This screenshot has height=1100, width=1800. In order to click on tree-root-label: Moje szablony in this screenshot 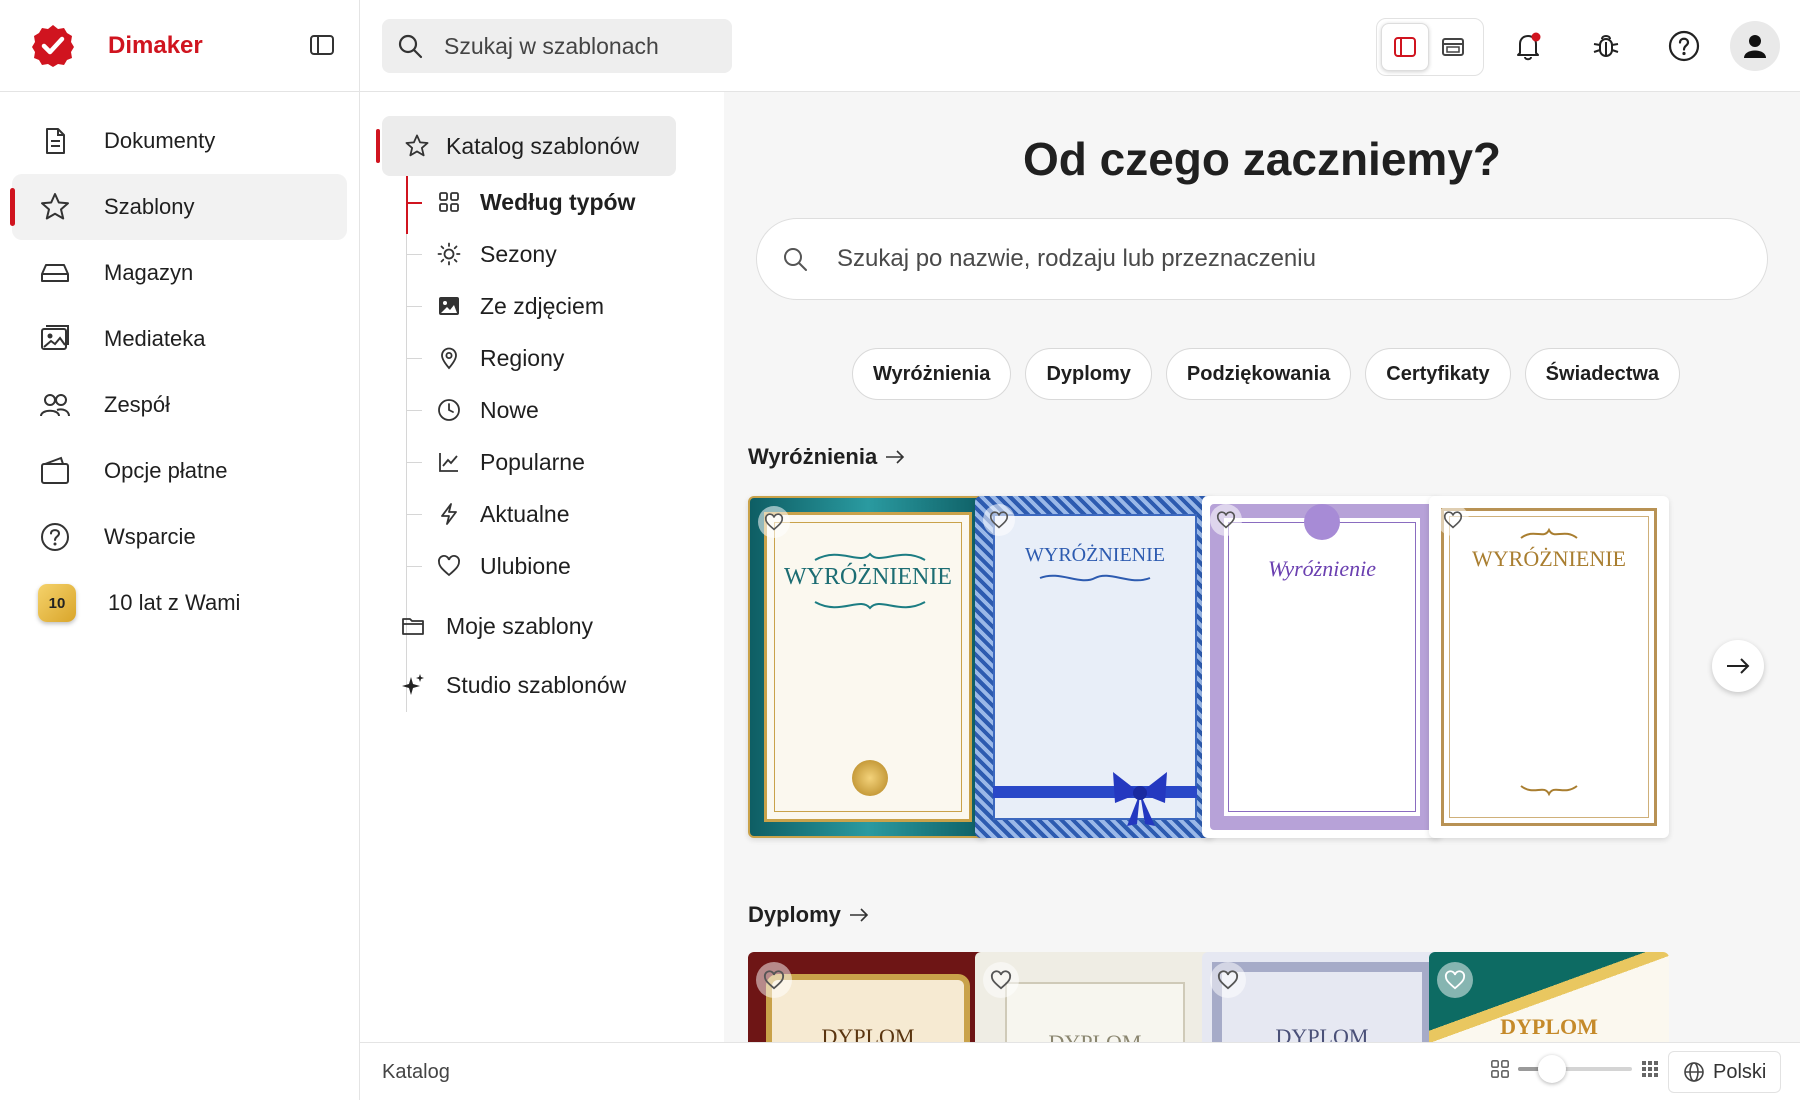, I will do `click(520, 625)`.